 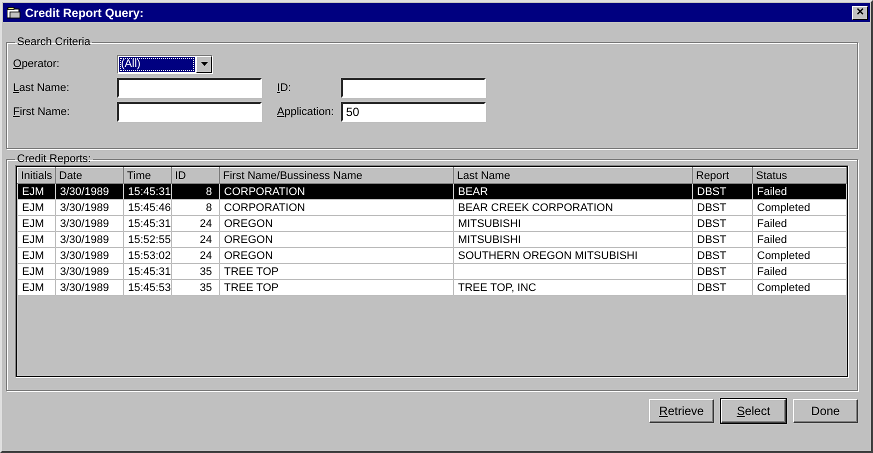 I want to click on column-header: Initials, so click(x=37, y=176).